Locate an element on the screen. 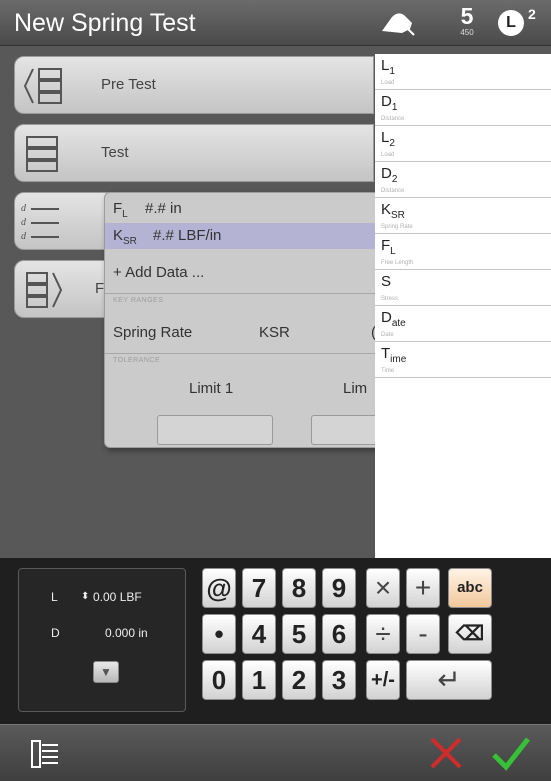 The image size is (551, 781). row-value: #.# LBF/in is located at coordinates (187, 235).